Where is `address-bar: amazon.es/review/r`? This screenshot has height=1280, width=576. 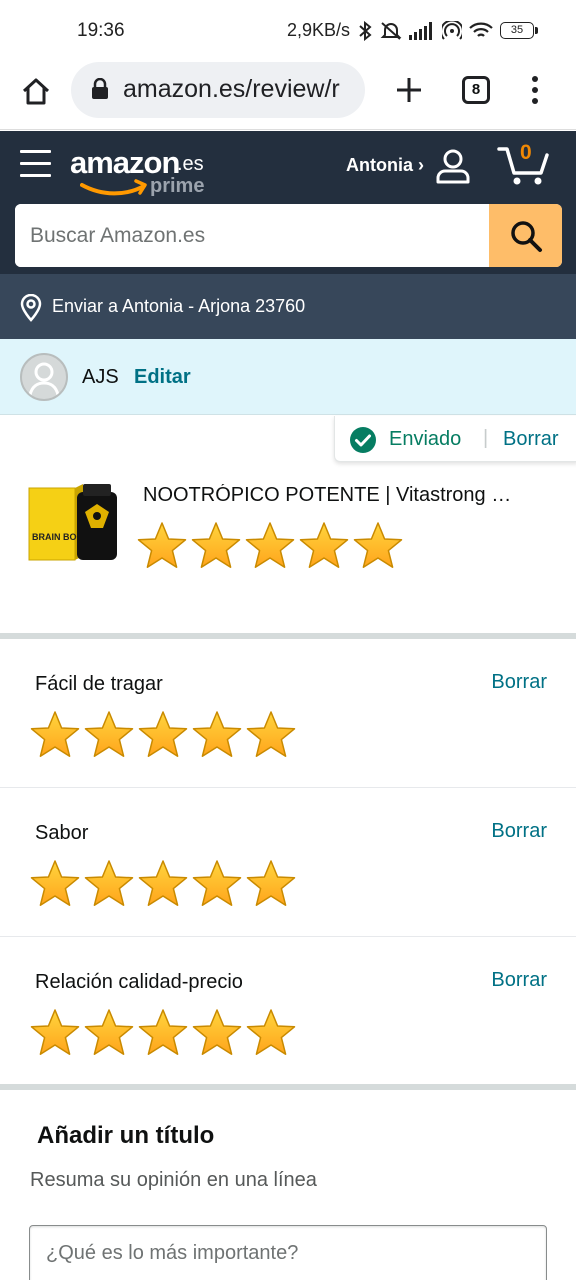 address-bar: amazon.es/review/r is located at coordinates (218, 90).